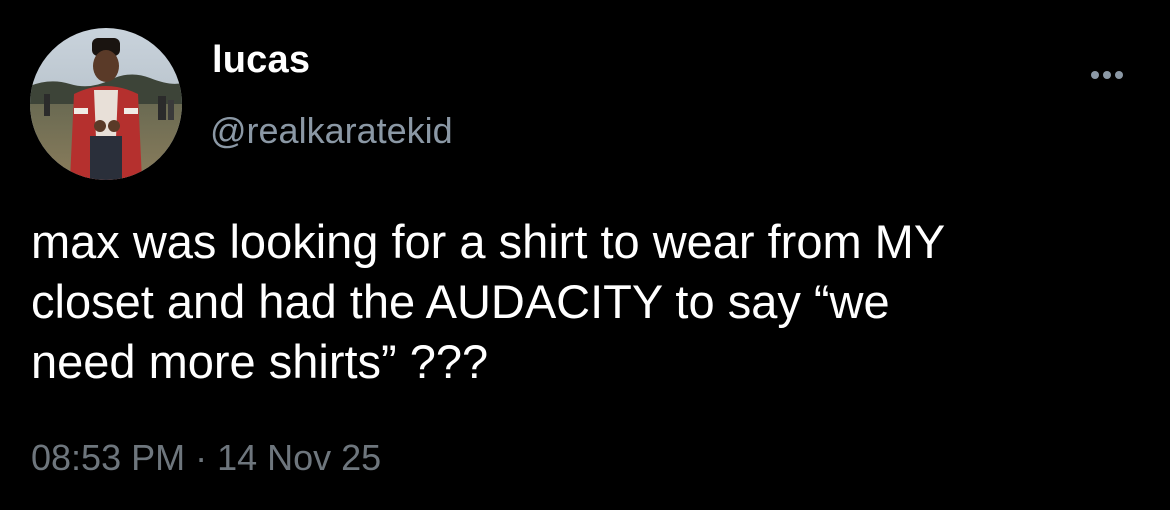 This screenshot has width=1170, height=510. I want to click on user-handle: @realkaratekid, so click(331, 131).